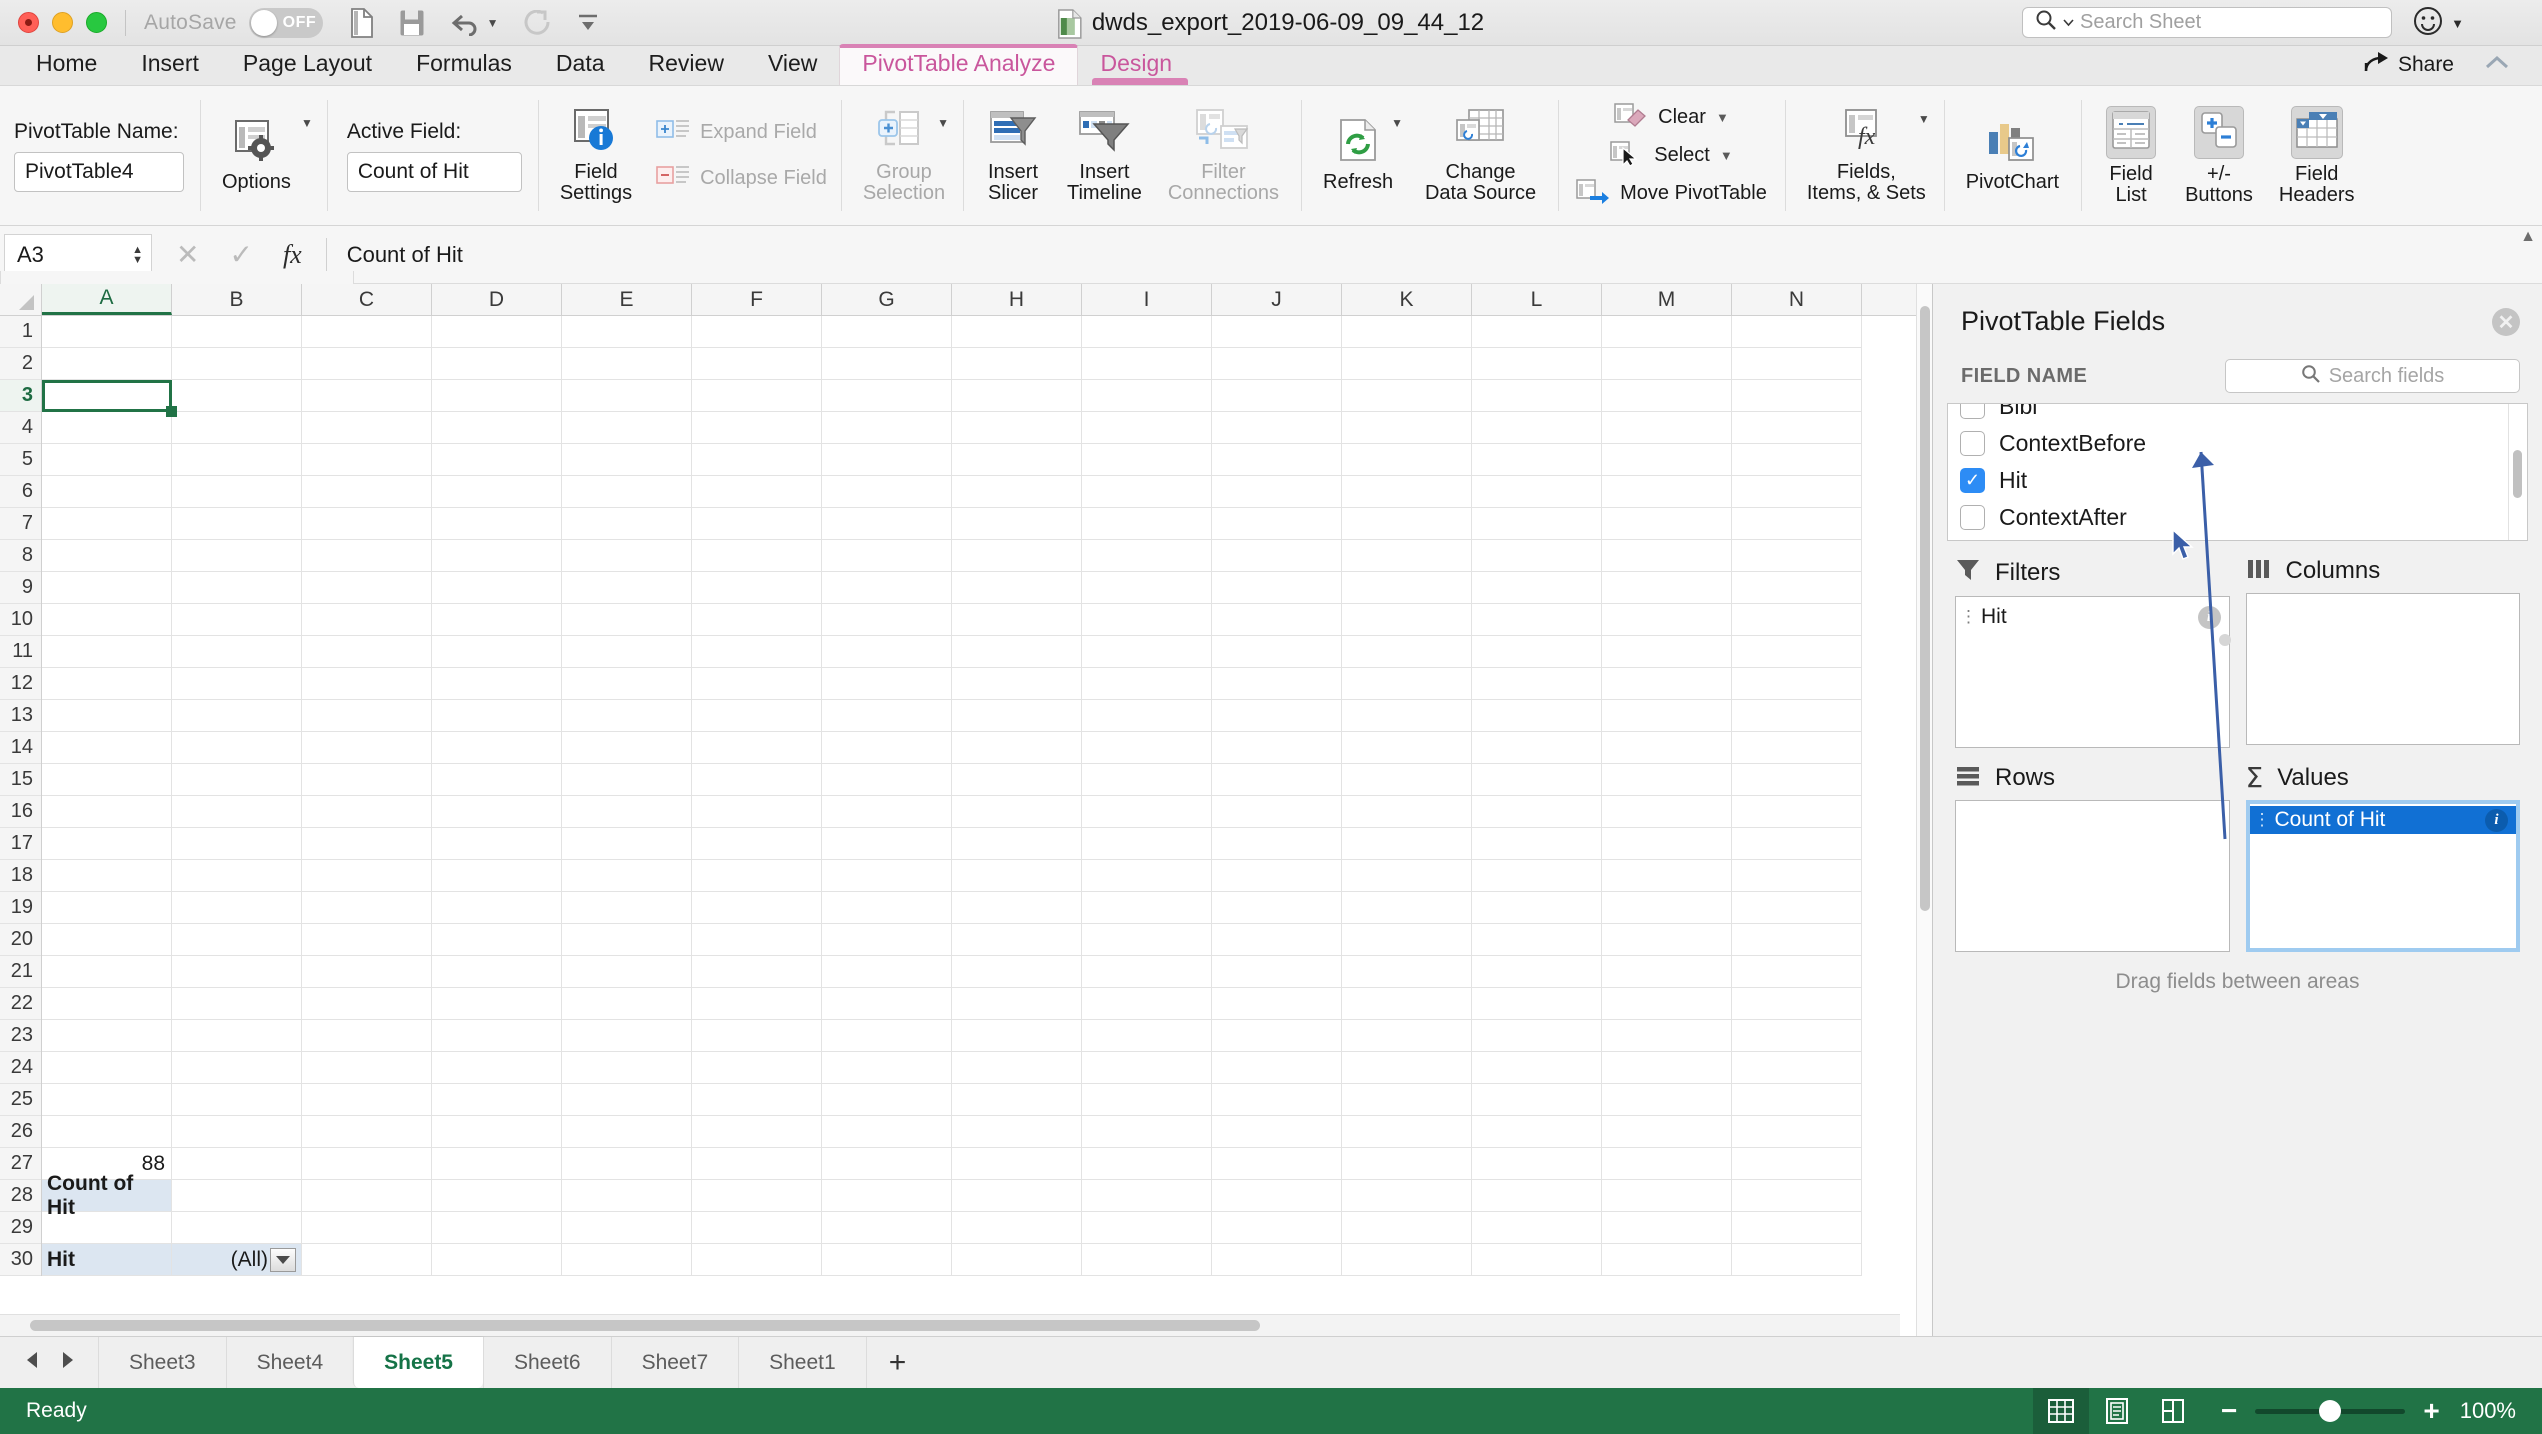  I want to click on scroll-up-icon: ▲, so click(2528, 237).